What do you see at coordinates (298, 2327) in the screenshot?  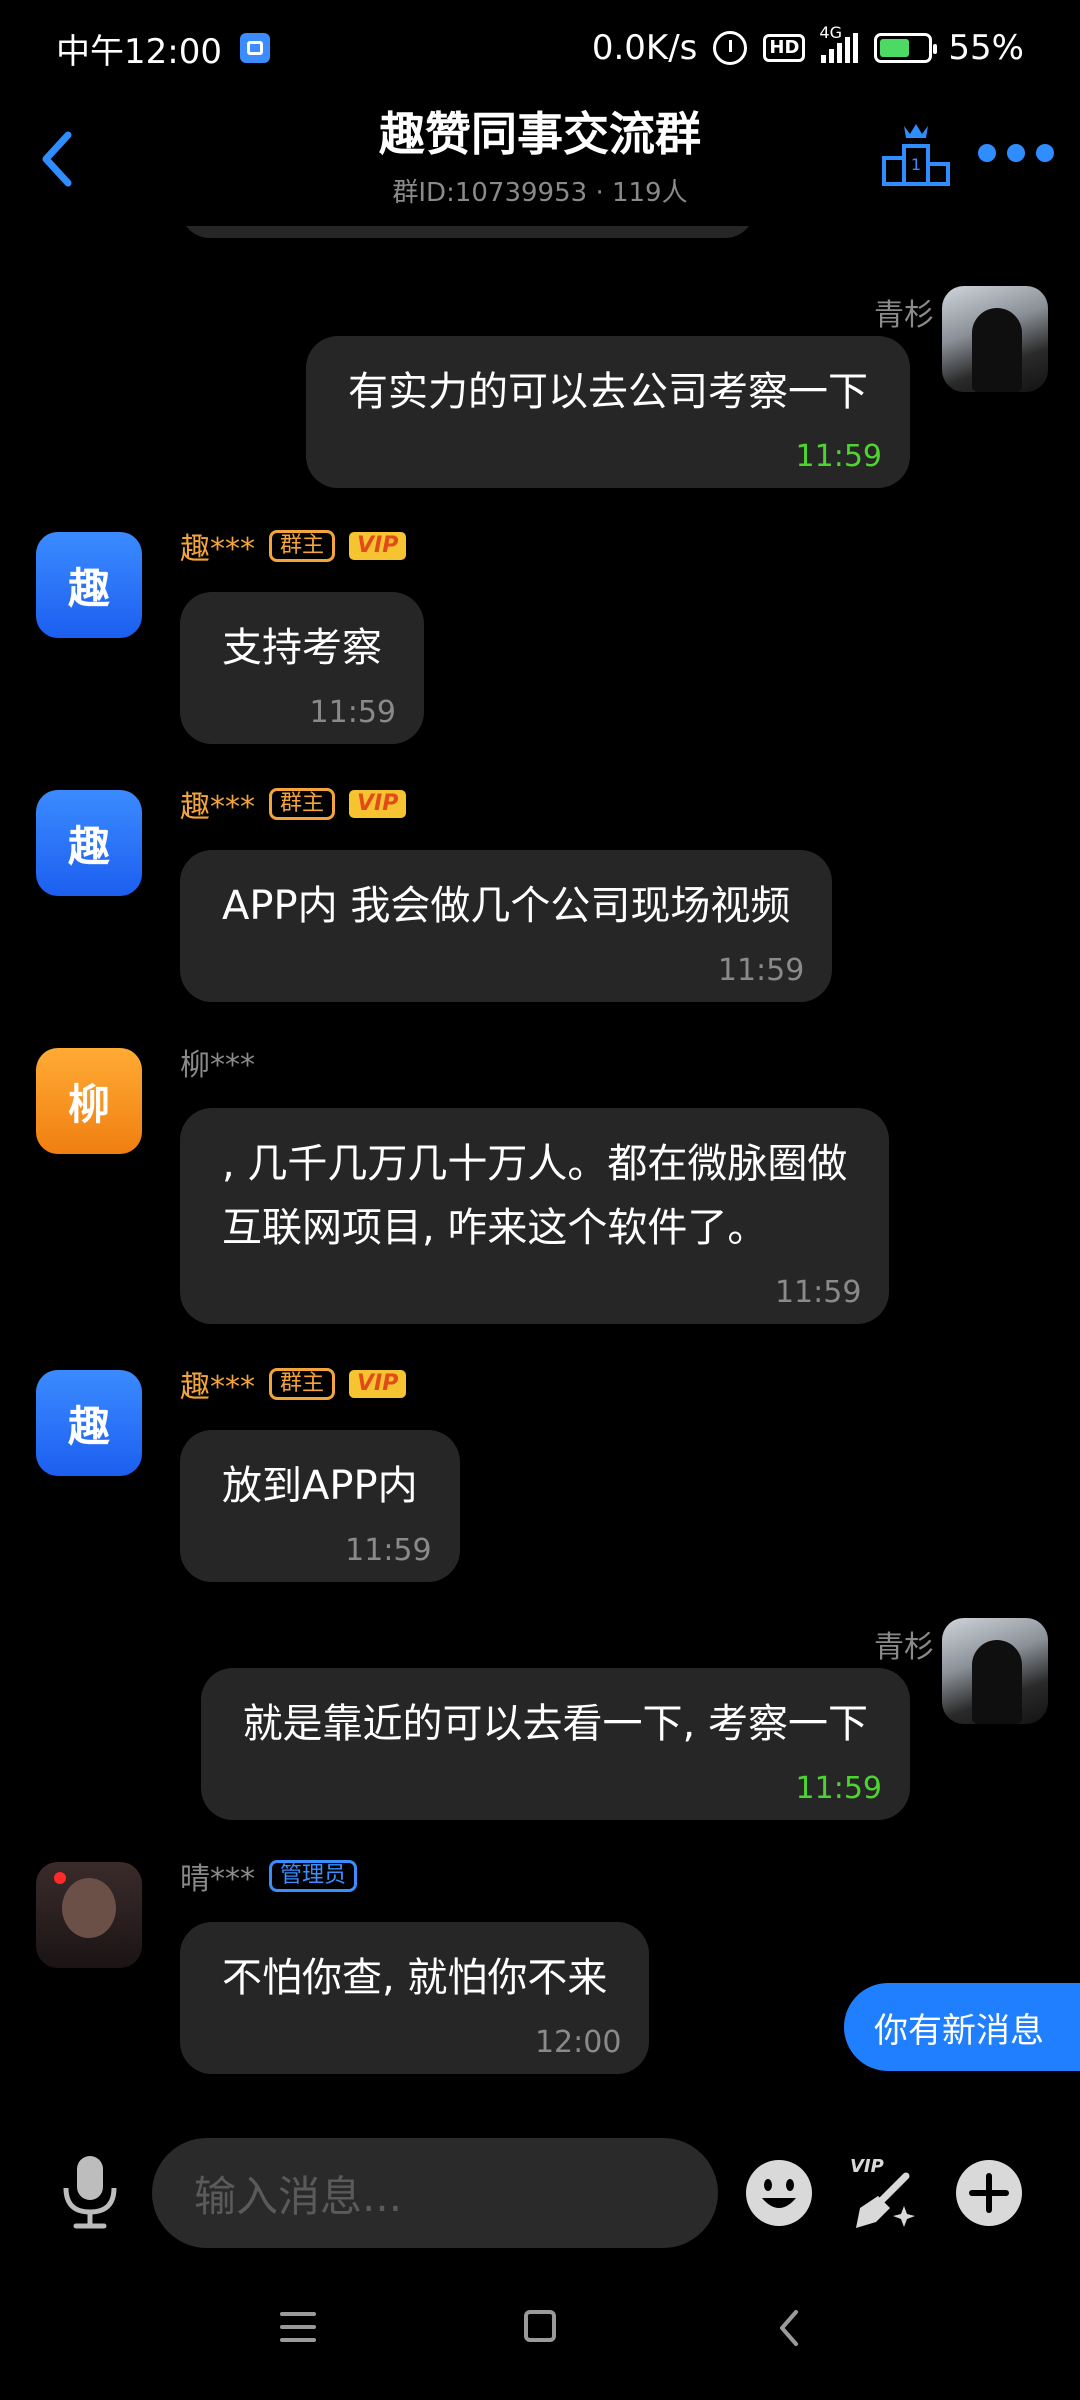 I see `recent-apps-button` at bounding box center [298, 2327].